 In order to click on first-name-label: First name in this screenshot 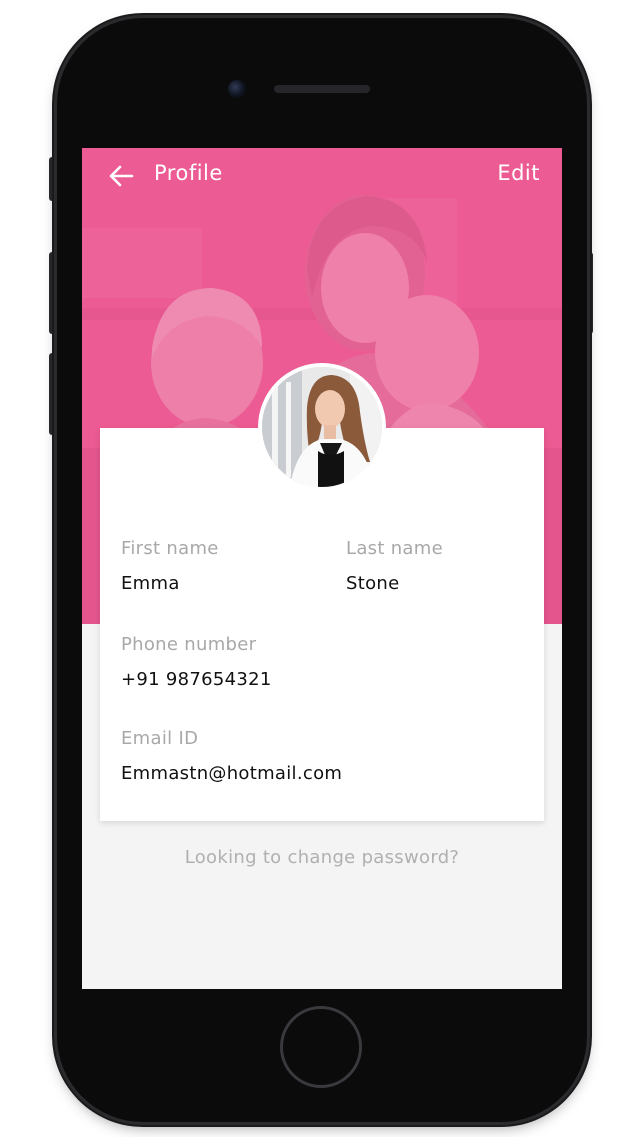, I will do `click(170, 548)`.